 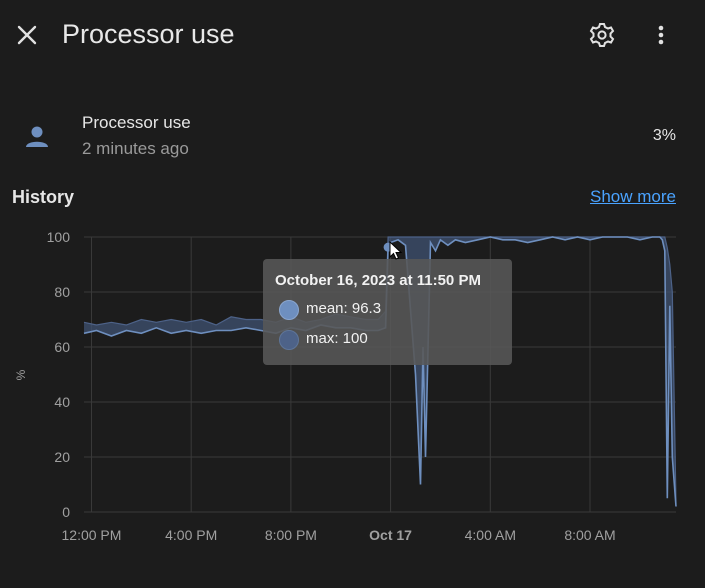 I want to click on close-button, so click(x=27, y=35).